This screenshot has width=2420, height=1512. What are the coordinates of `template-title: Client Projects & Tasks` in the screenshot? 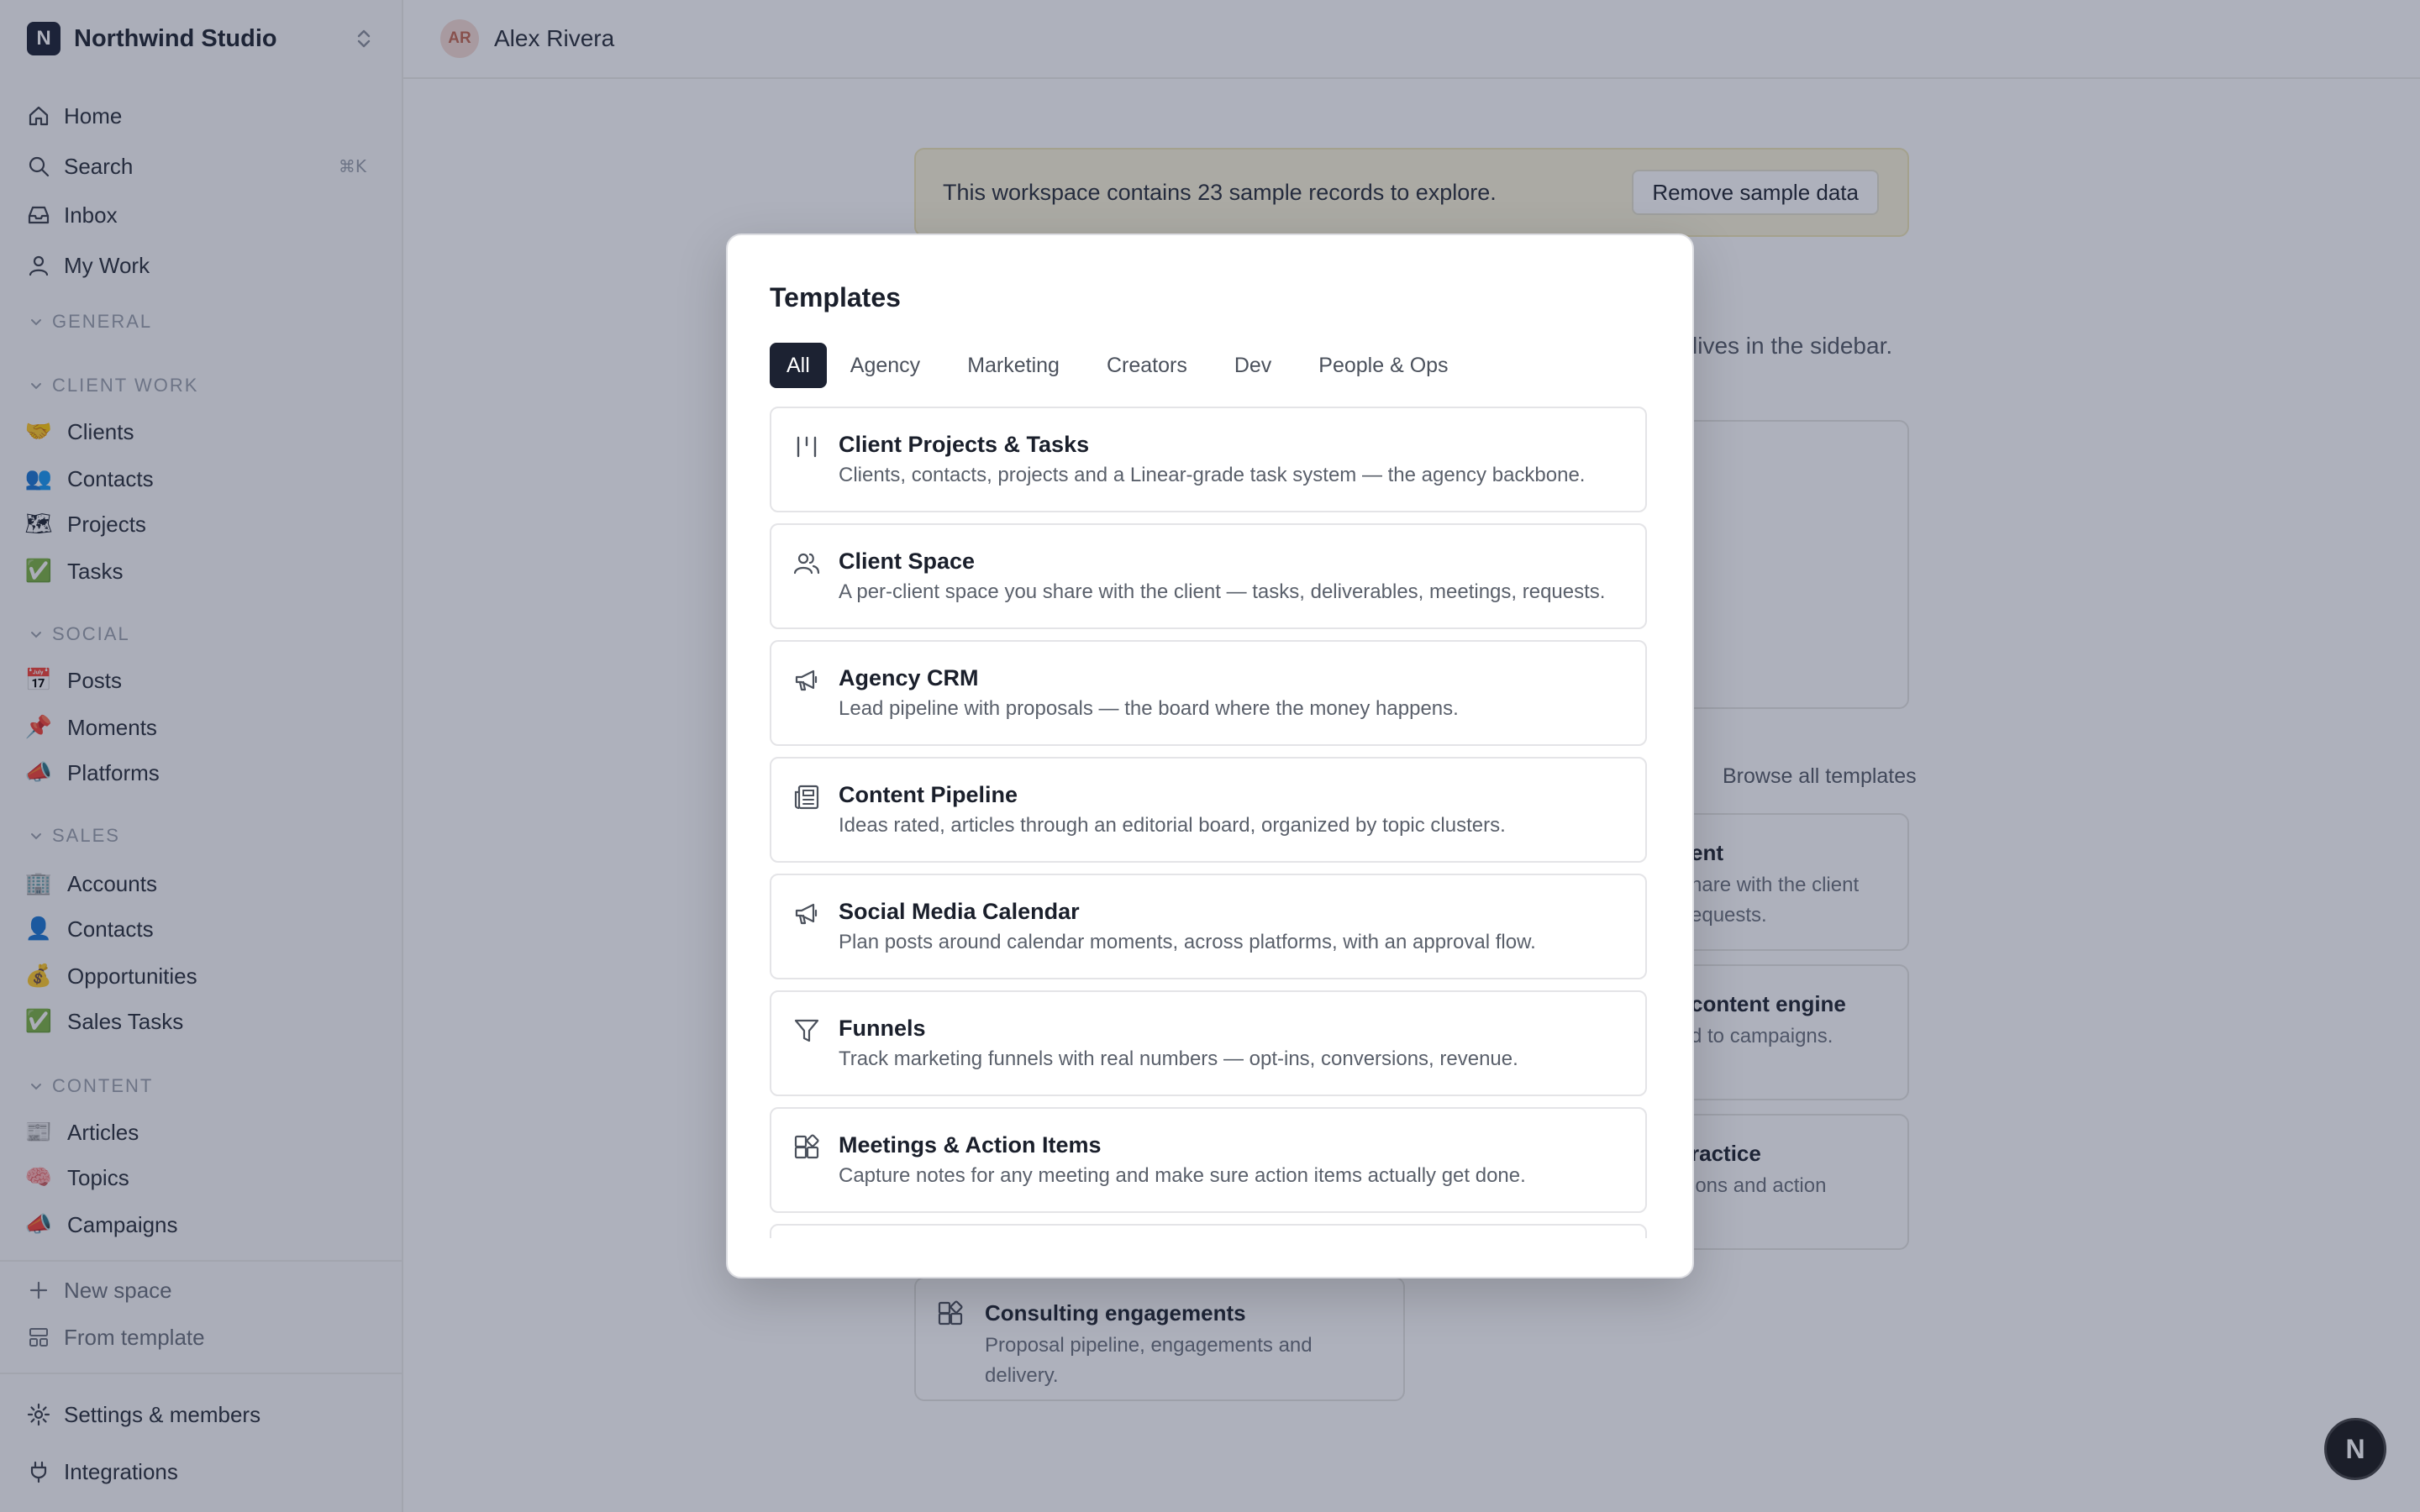 It's located at (964, 444).